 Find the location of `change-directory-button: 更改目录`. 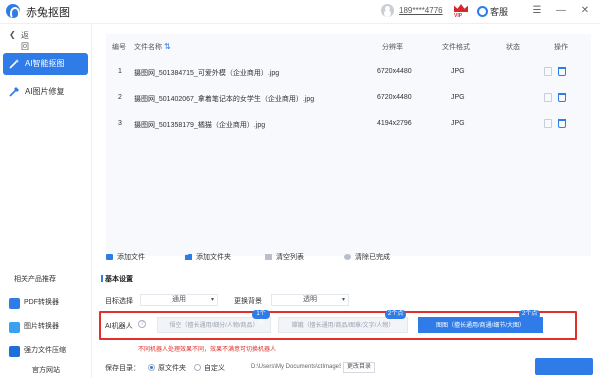

change-directory-button: 更改目录 is located at coordinates (359, 367).